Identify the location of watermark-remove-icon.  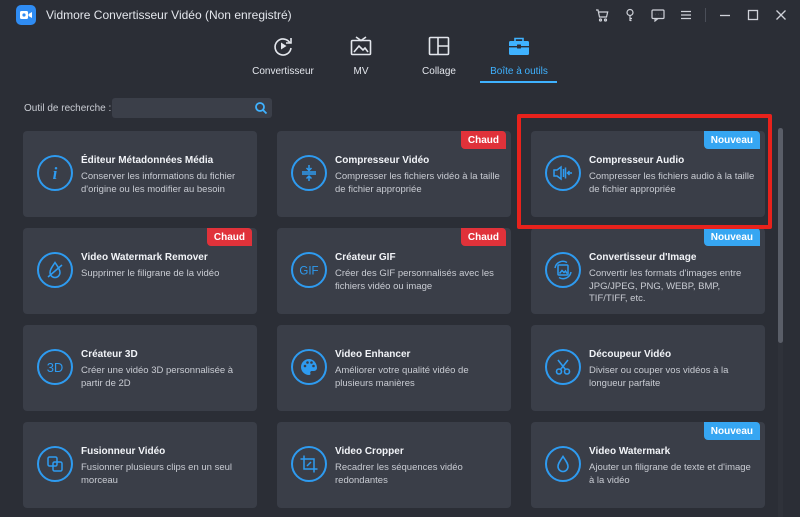
(55, 270).